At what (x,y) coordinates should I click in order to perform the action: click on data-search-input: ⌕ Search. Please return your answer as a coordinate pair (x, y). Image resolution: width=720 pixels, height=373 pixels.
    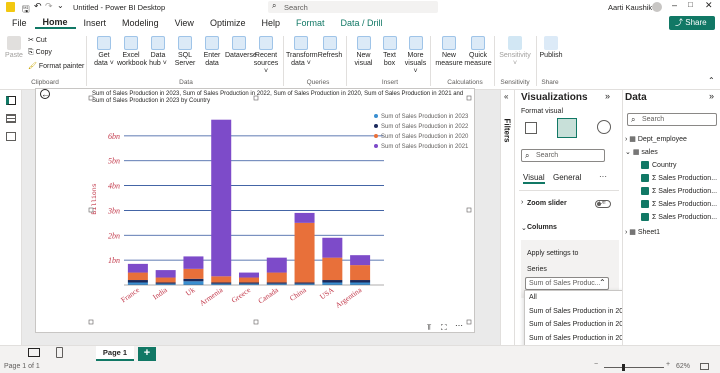
    Looking at the image, I should click on (672, 119).